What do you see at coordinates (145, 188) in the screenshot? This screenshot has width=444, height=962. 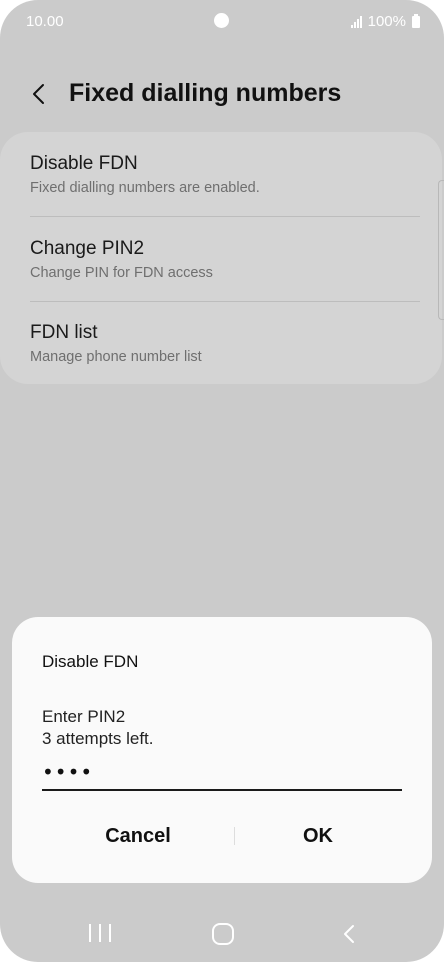 I see `setting-subtitle: Fixed dialling numbers are enabled.` at bounding box center [145, 188].